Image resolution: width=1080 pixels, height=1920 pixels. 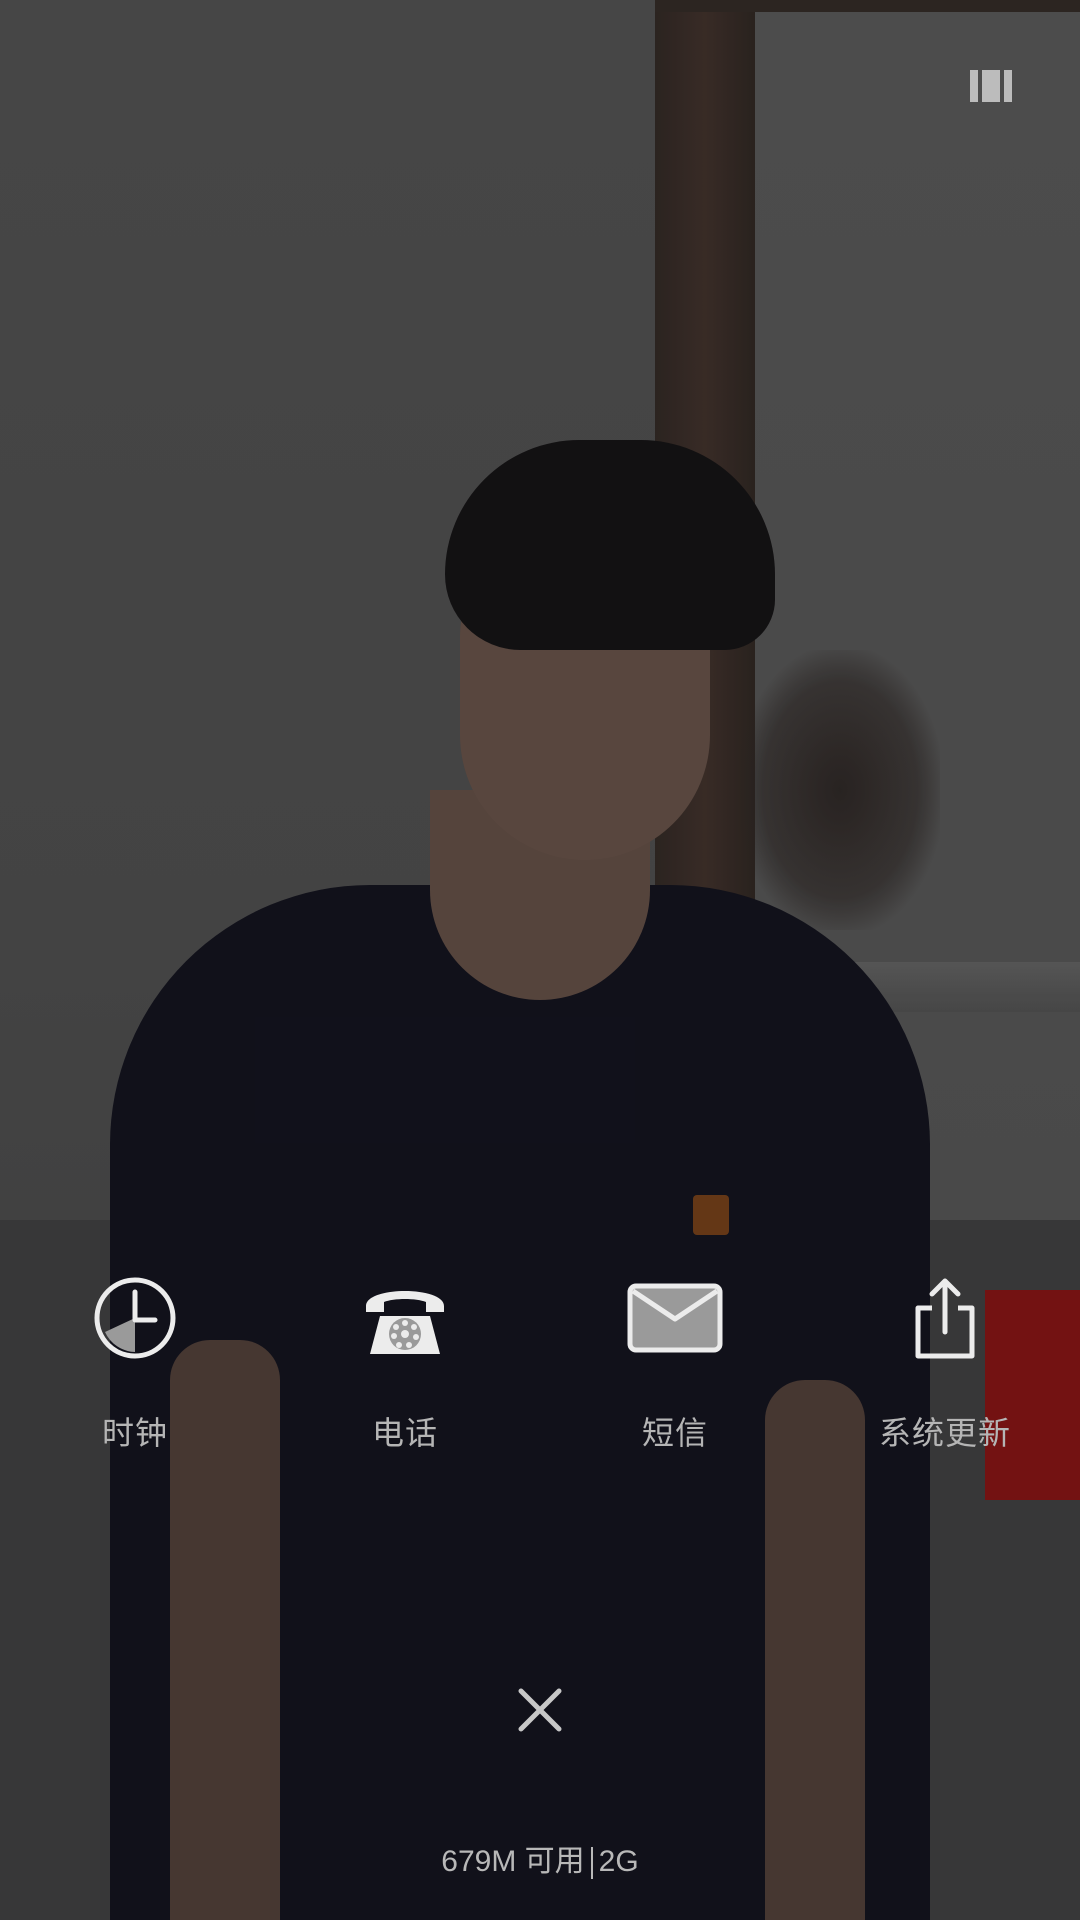 I want to click on app-clock: 时钟, so click(x=135, y=1380).